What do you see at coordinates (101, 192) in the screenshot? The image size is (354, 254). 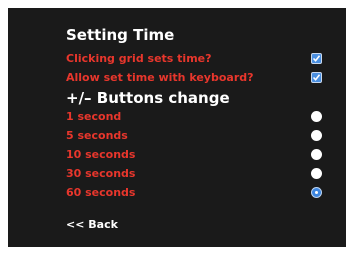 I see `interval-label-60-seconds: 60 seconds` at bounding box center [101, 192].